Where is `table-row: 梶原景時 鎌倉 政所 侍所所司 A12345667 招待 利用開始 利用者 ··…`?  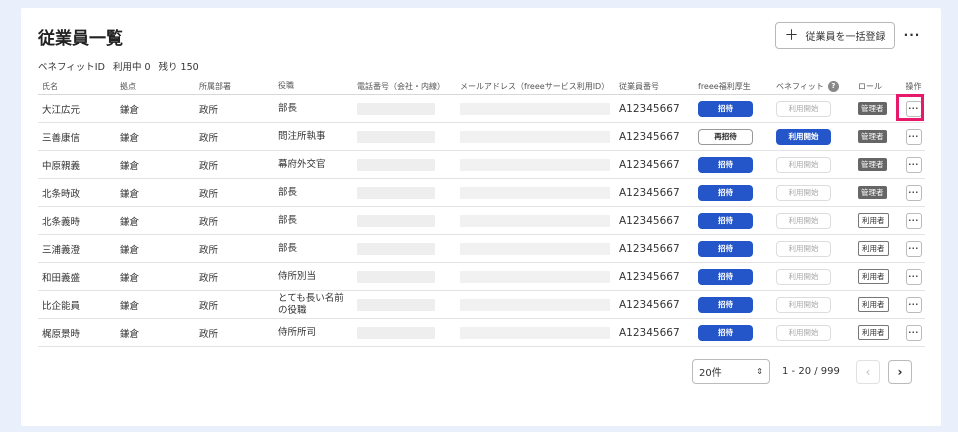
table-row: 梶原景時 鎌倉 政所 侍所所司 A12345667 招待 利用開始 利用者 ··… is located at coordinates (481, 333).